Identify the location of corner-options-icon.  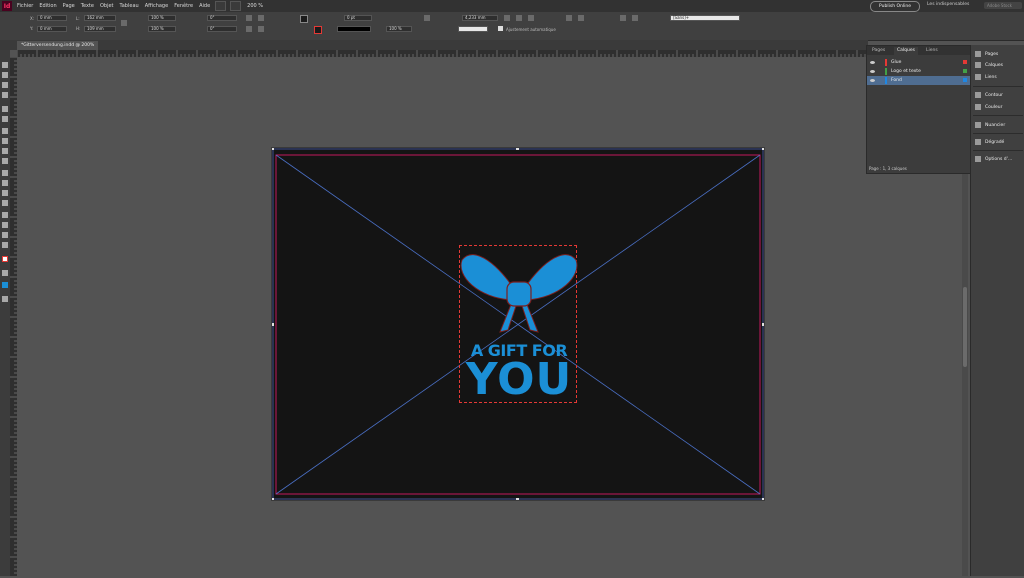
(427, 18).